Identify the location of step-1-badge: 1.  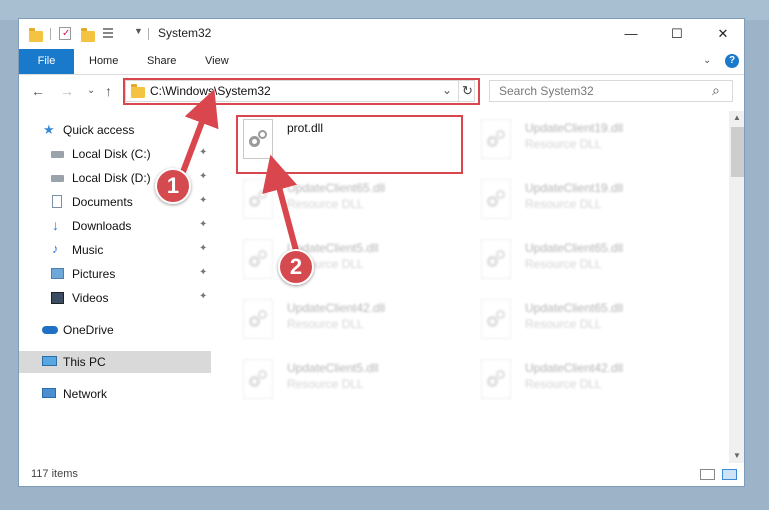
(173, 186).